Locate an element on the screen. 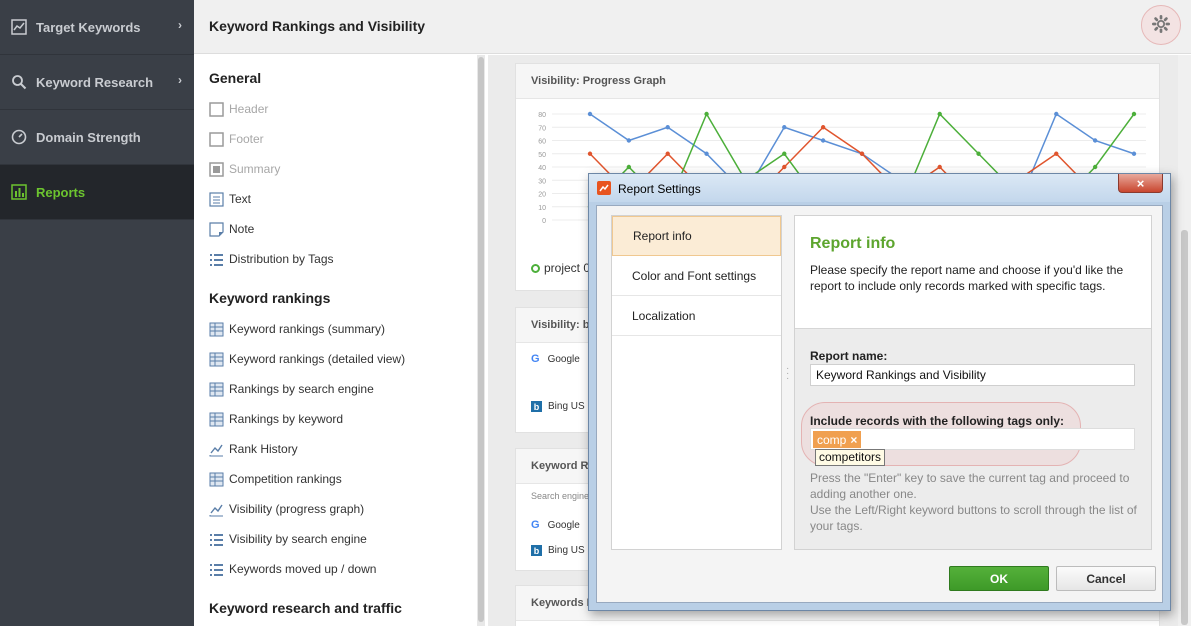 The height and width of the screenshot is (626, 1191). dialog-titlebar: Report Settings × is located at coordinates (879, 188).